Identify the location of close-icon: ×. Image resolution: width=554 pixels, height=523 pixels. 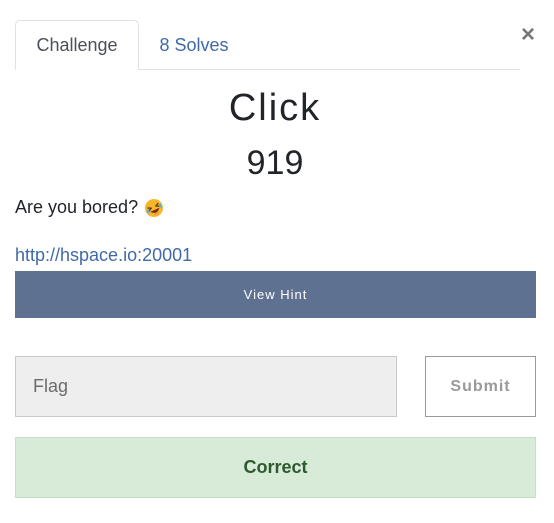
(528, 35).